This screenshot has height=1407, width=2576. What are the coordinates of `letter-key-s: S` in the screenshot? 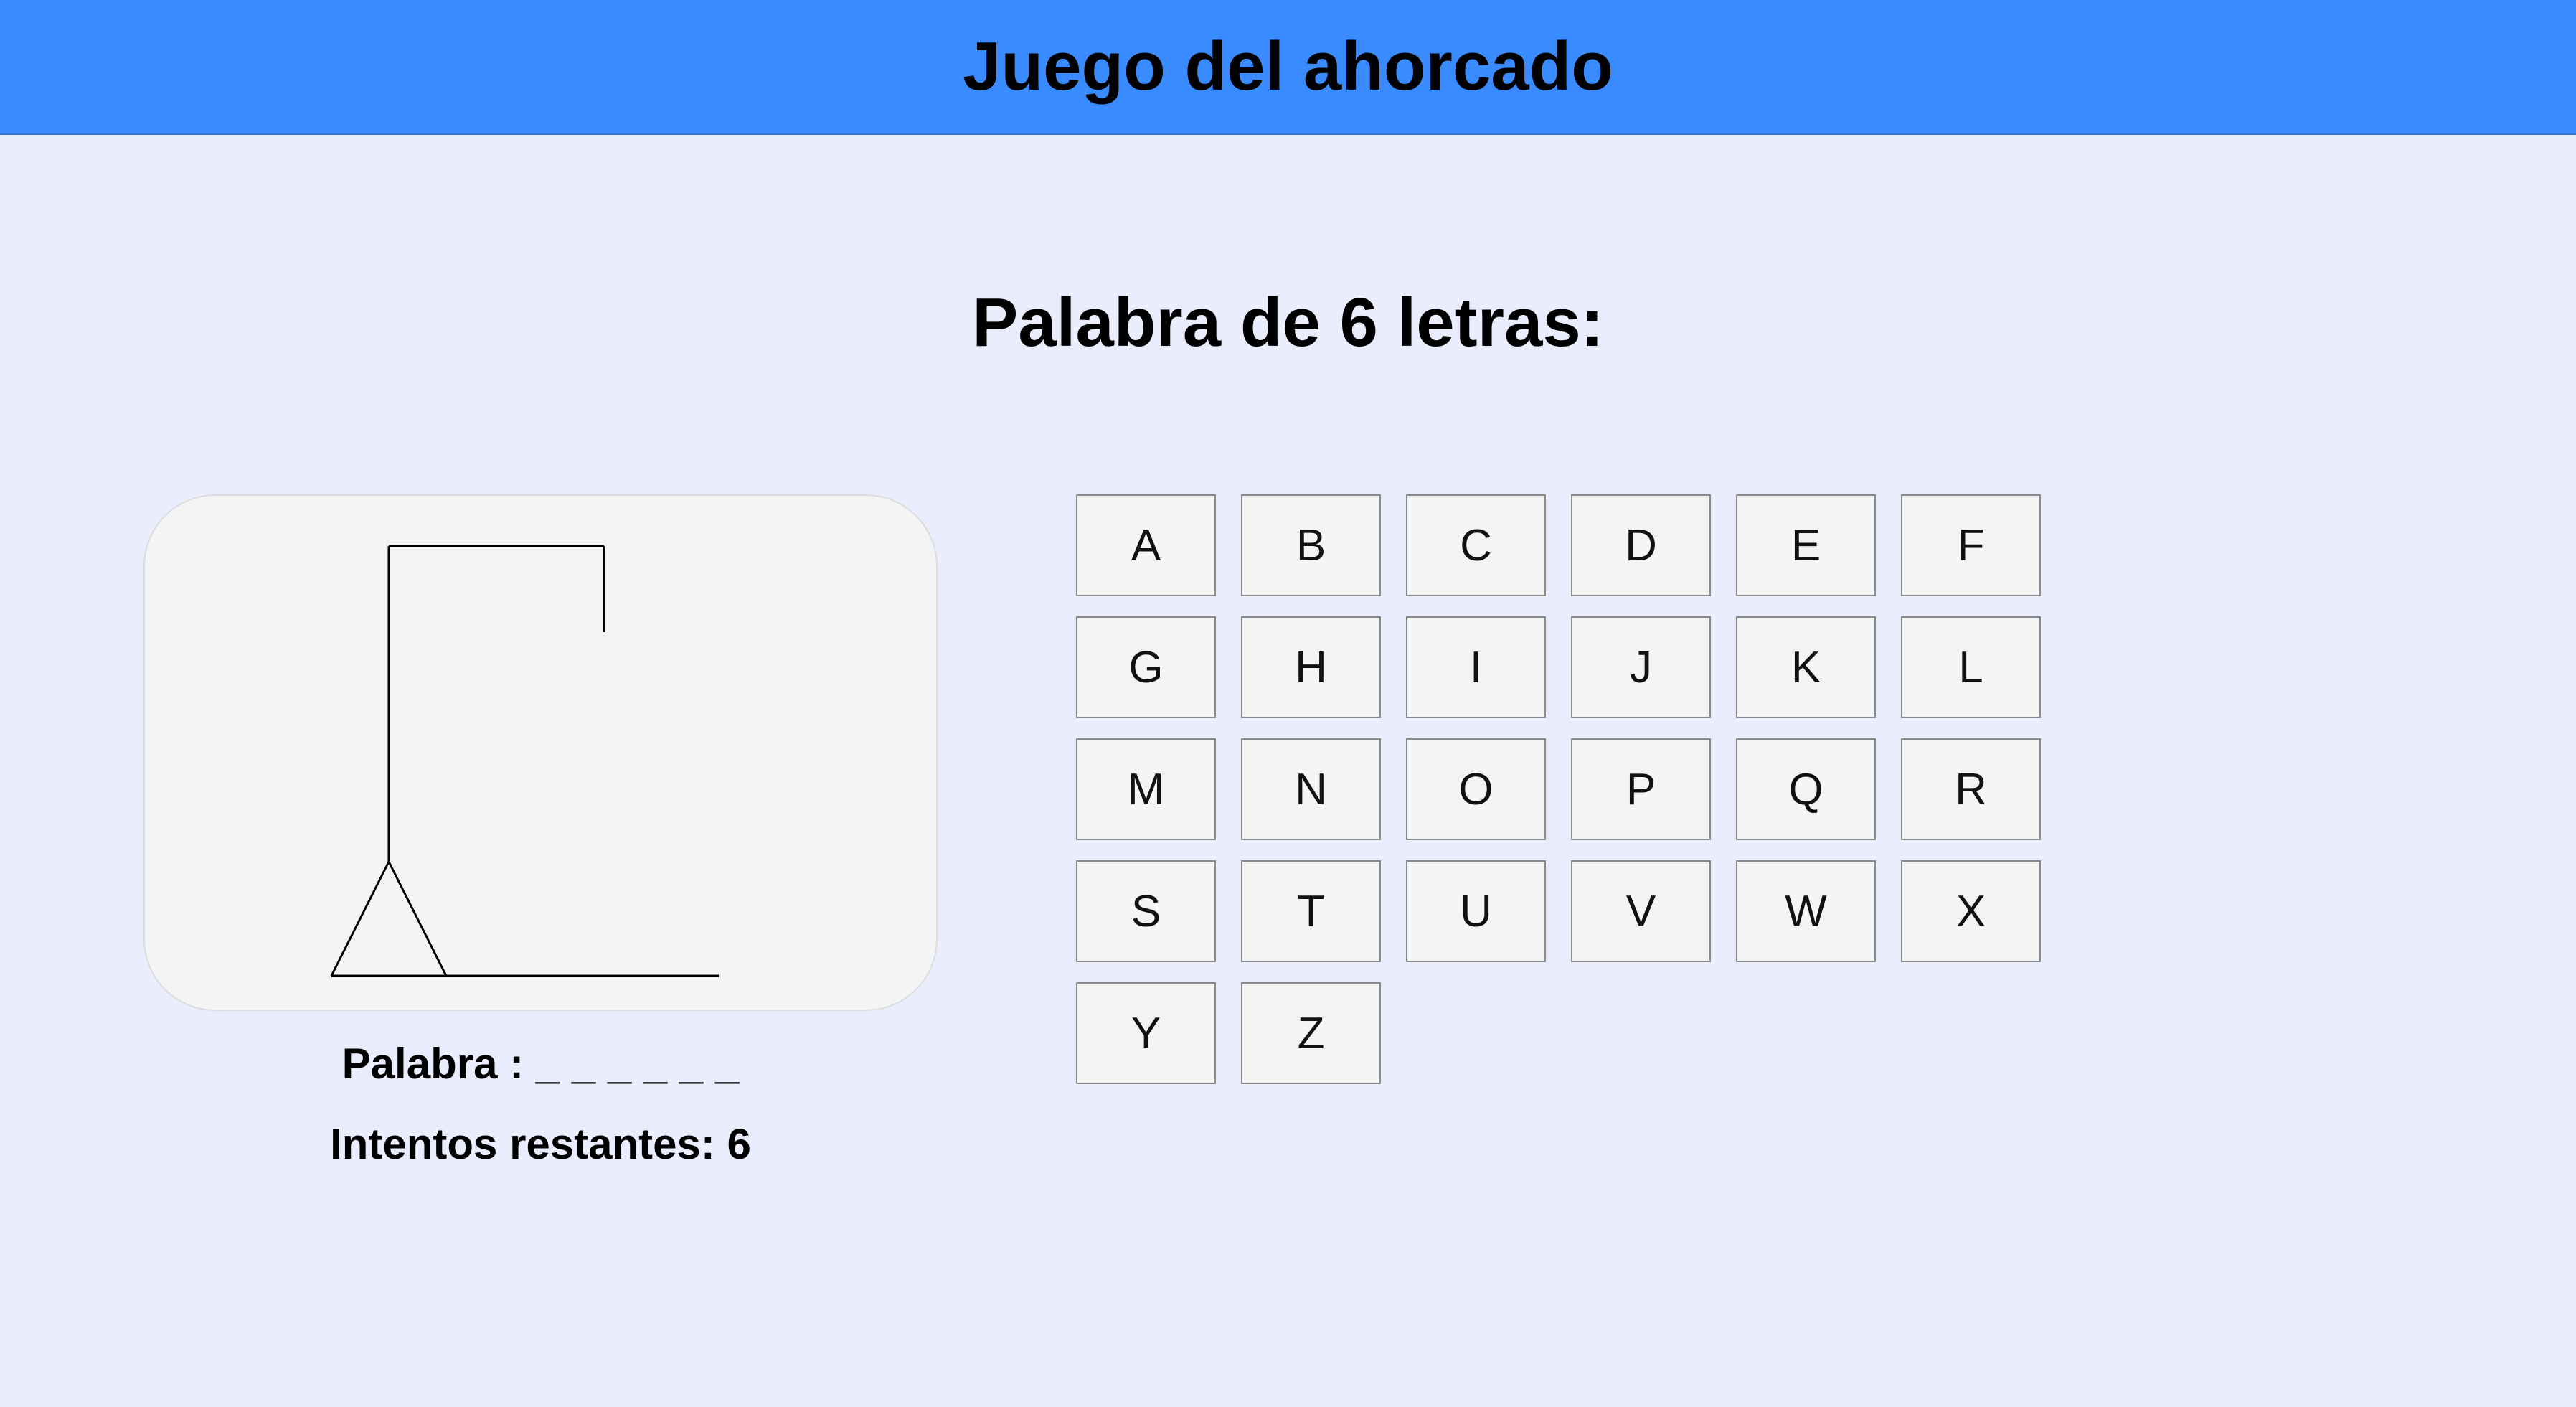 It's located at (1146, 911).